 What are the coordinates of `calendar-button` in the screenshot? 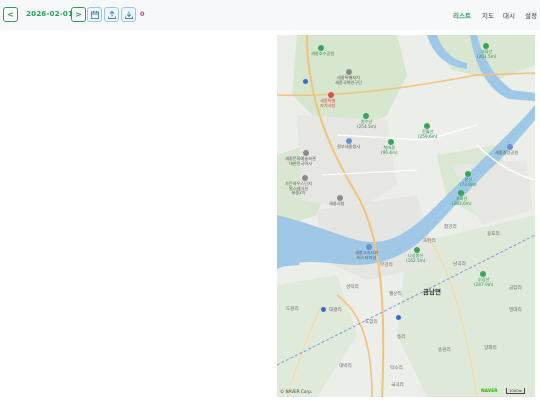 It's located at (94, 14).